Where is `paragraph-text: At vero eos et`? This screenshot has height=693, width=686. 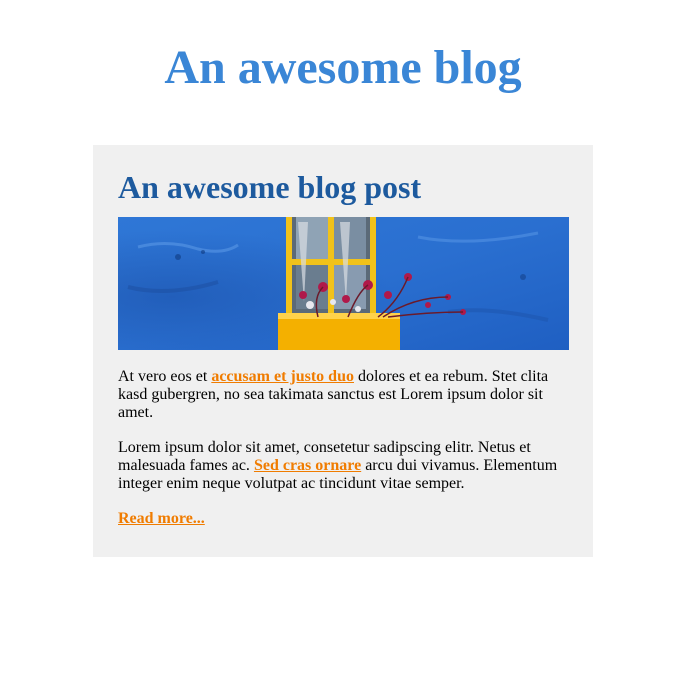
paragraph-text: At vero eos et is located at coordinates (165, 376).